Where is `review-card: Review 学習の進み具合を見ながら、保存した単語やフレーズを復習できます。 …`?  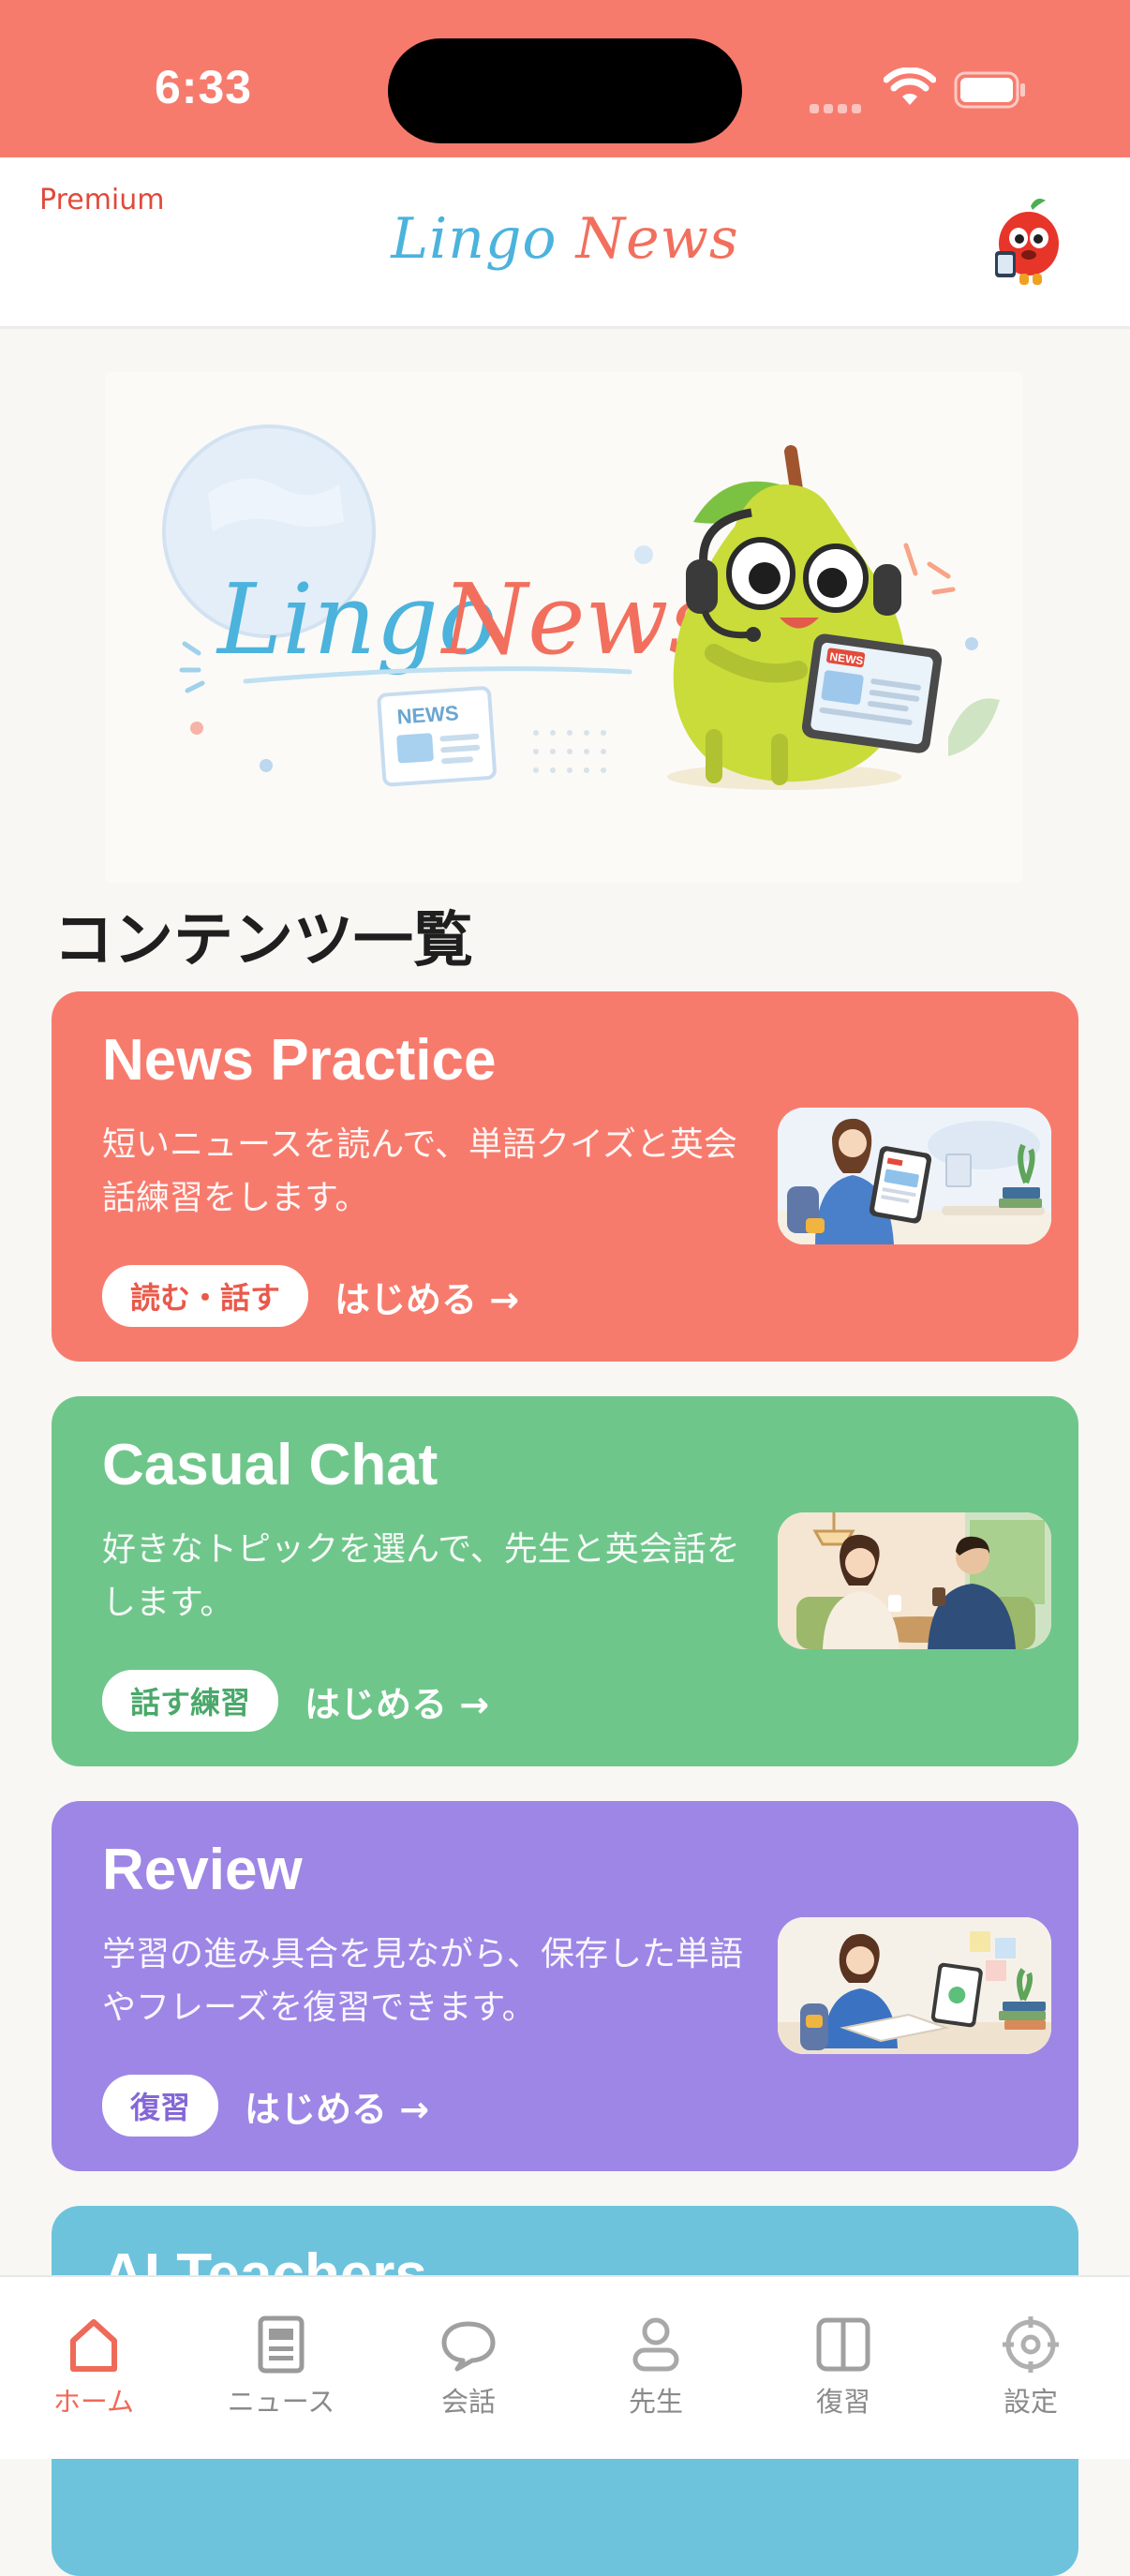
review-card: Review 学習の進み具合を見ながら、保存した単語やフレーズを復習できます。 … is located at coordinates (565, 1986).